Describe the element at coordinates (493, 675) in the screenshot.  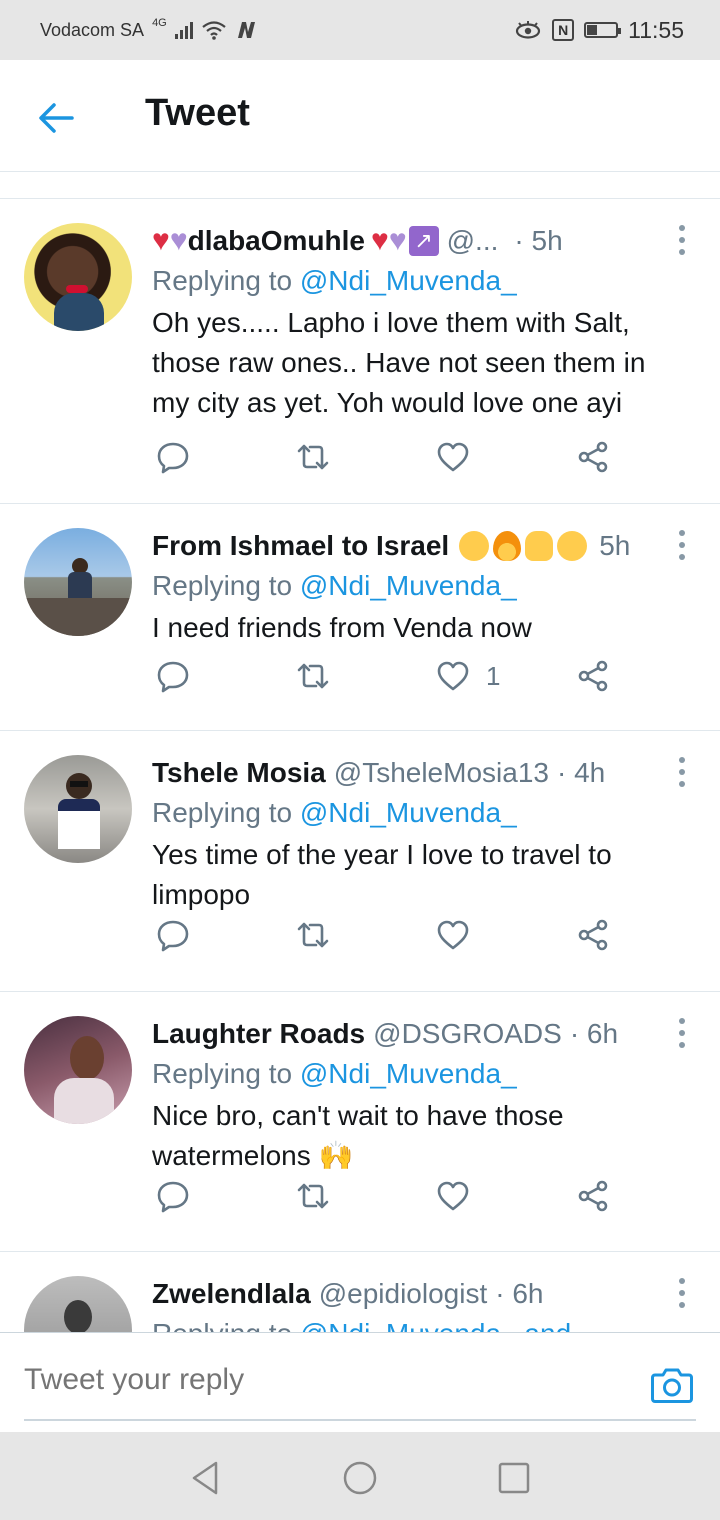
I see `like-count: 1` at that location.